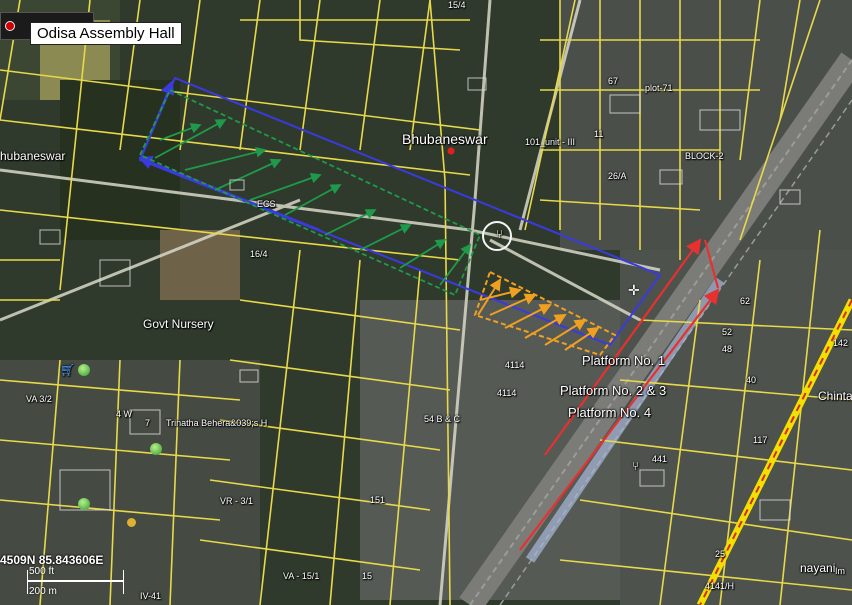 Image resolution: width=852 pixels, height=605 pixels. Describe the element at coordinates (77, 582) in the screenshot. I see `scale-bar: 500 ft 200 m` at that location.